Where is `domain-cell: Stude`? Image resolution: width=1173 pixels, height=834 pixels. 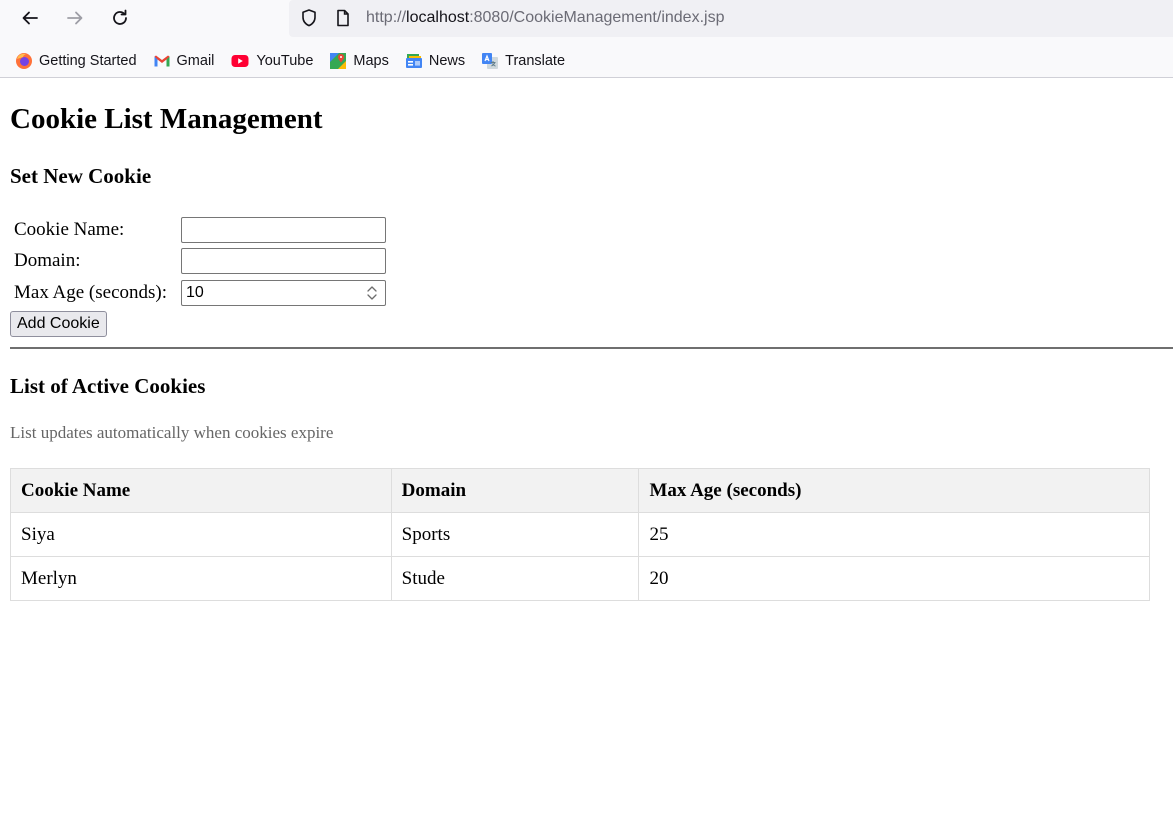
domain-cell: Stude is located at coordinates (515, 578).